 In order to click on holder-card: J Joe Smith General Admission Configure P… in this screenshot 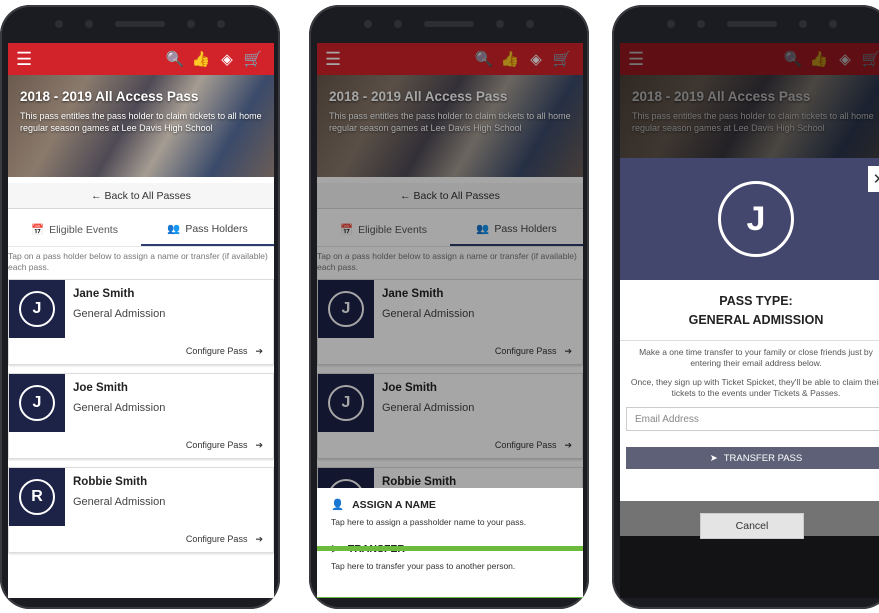, I will do `click(141, 416)`.